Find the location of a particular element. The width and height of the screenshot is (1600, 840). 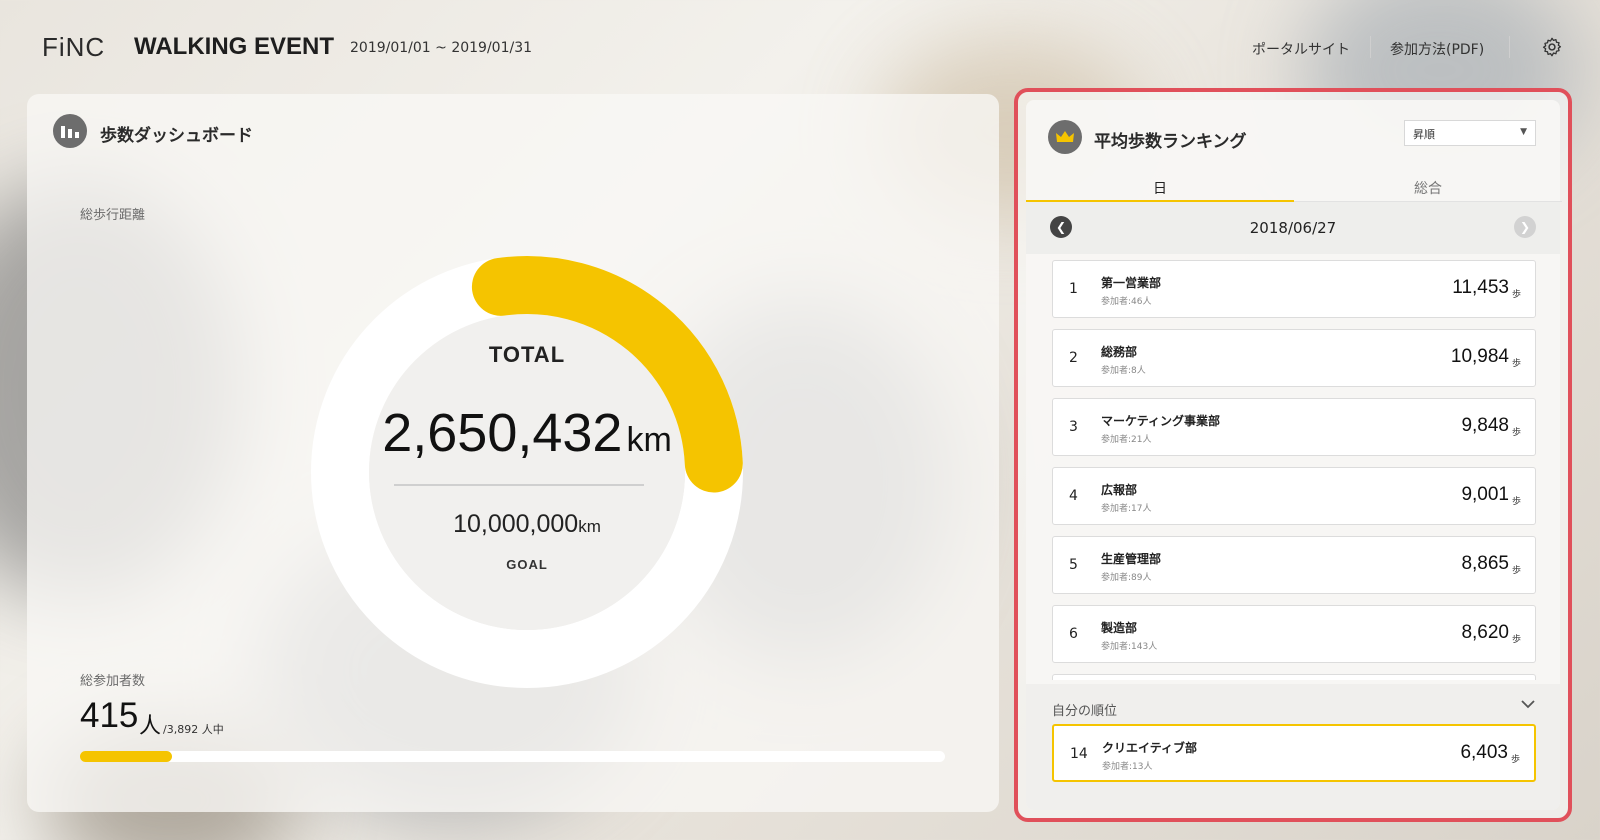

sort-order-value: 昇順 is located at coordinates (1424, 134).